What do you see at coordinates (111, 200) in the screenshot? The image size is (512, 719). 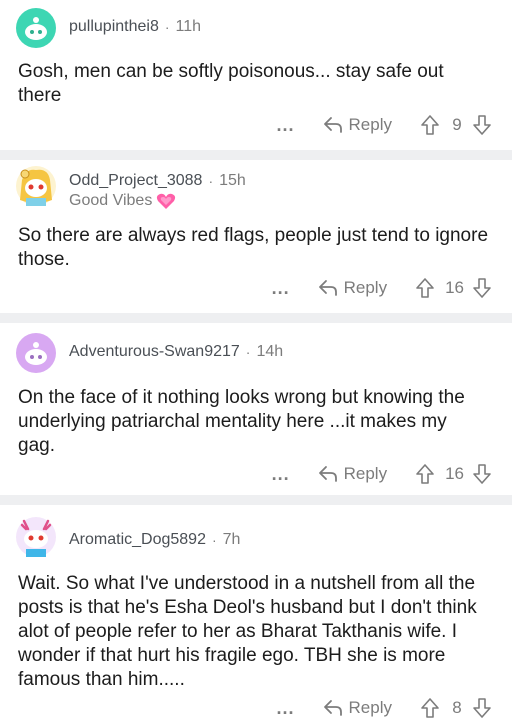 I see `flair-text: Good Vibes` at bounding box center [111, 200].